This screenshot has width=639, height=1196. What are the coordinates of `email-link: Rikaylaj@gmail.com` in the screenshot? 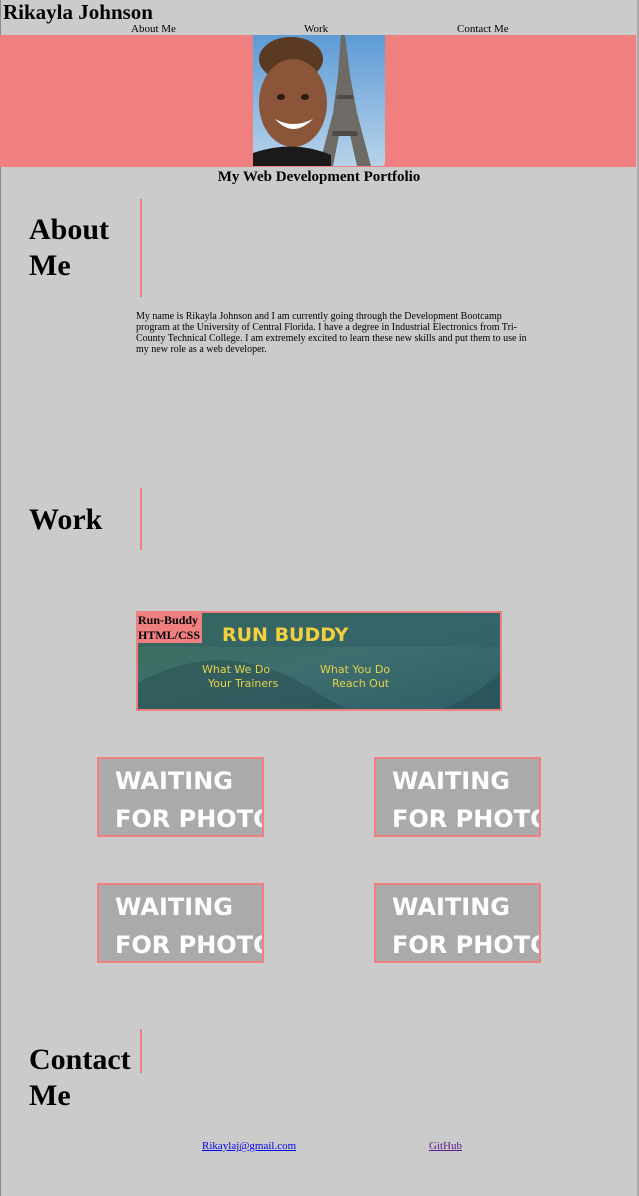 It's located at (249, 1146).